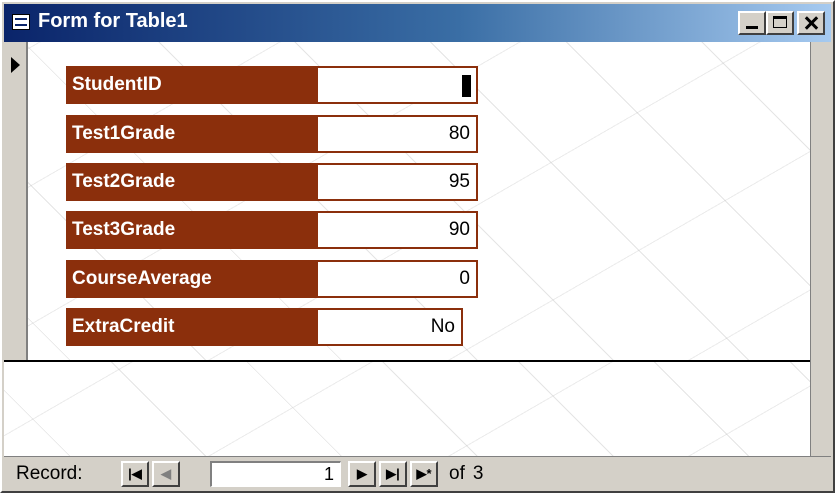 Image resolution: width=835 pixels, height=493 pixels. What do you see at coordinates (191, 182) in the screenshot?
I see `test2grade-label: Test2Grade` at bounding box center [191, 182].